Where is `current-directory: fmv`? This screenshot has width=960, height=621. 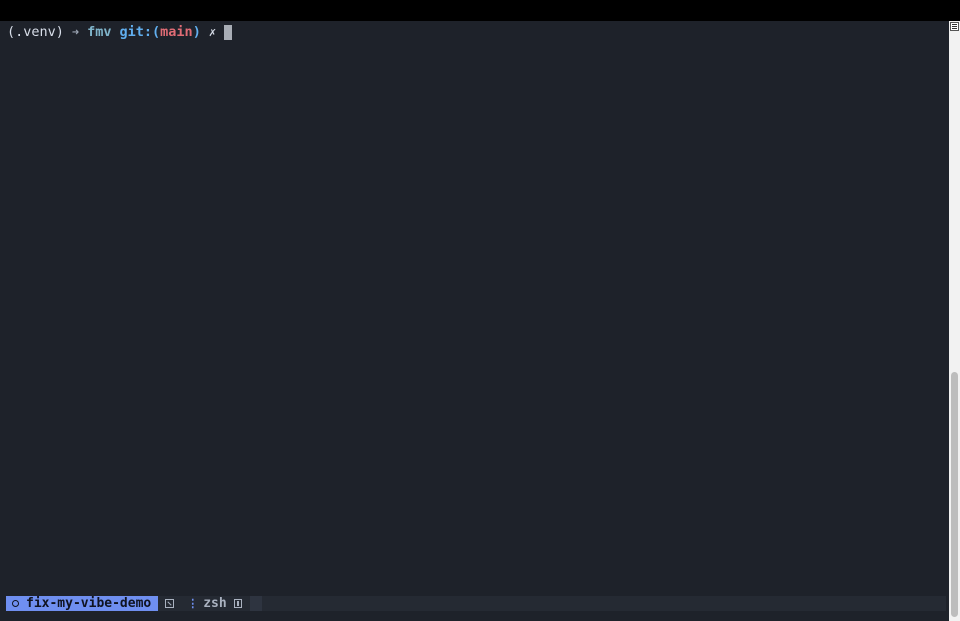
current-directory: fmv is located at coordinates (99, 32).